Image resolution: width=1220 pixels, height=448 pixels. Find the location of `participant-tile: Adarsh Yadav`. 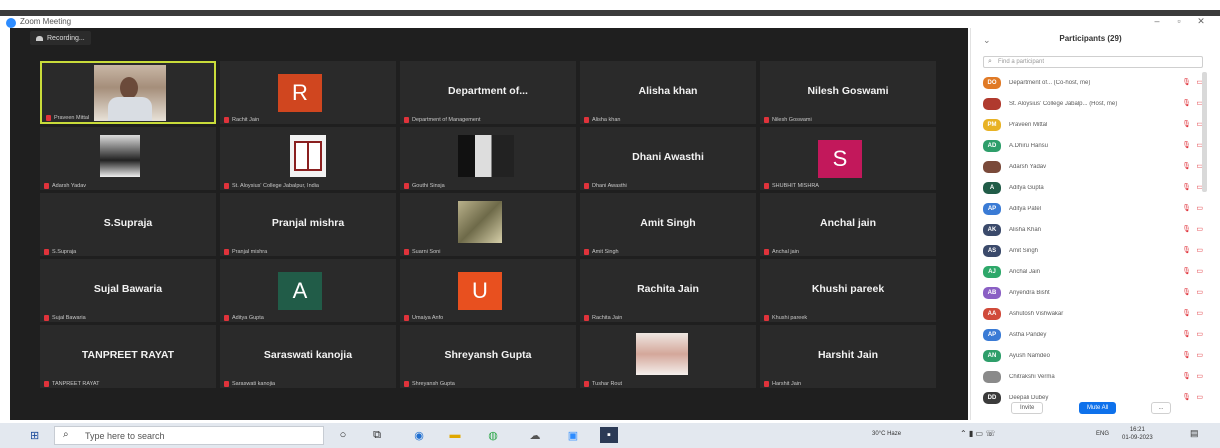

participant-tile: Adarsh Yadav is located at coordinates (128, 158).